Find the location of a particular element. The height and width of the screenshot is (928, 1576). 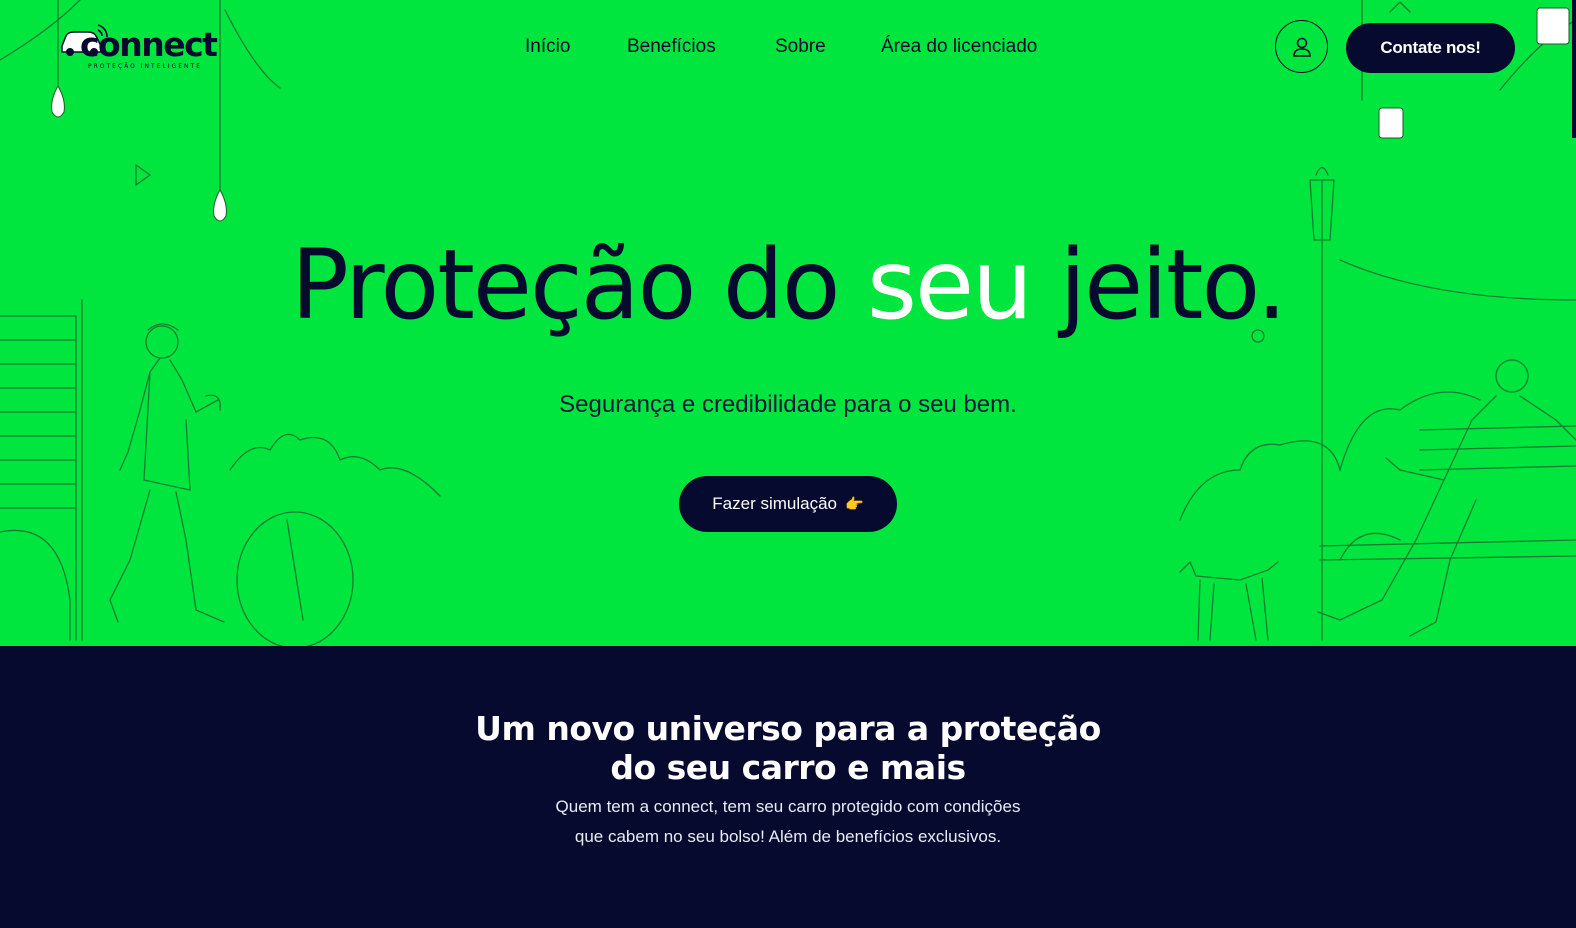

logo-wordmark: connect is located at coordinates (149, 44).